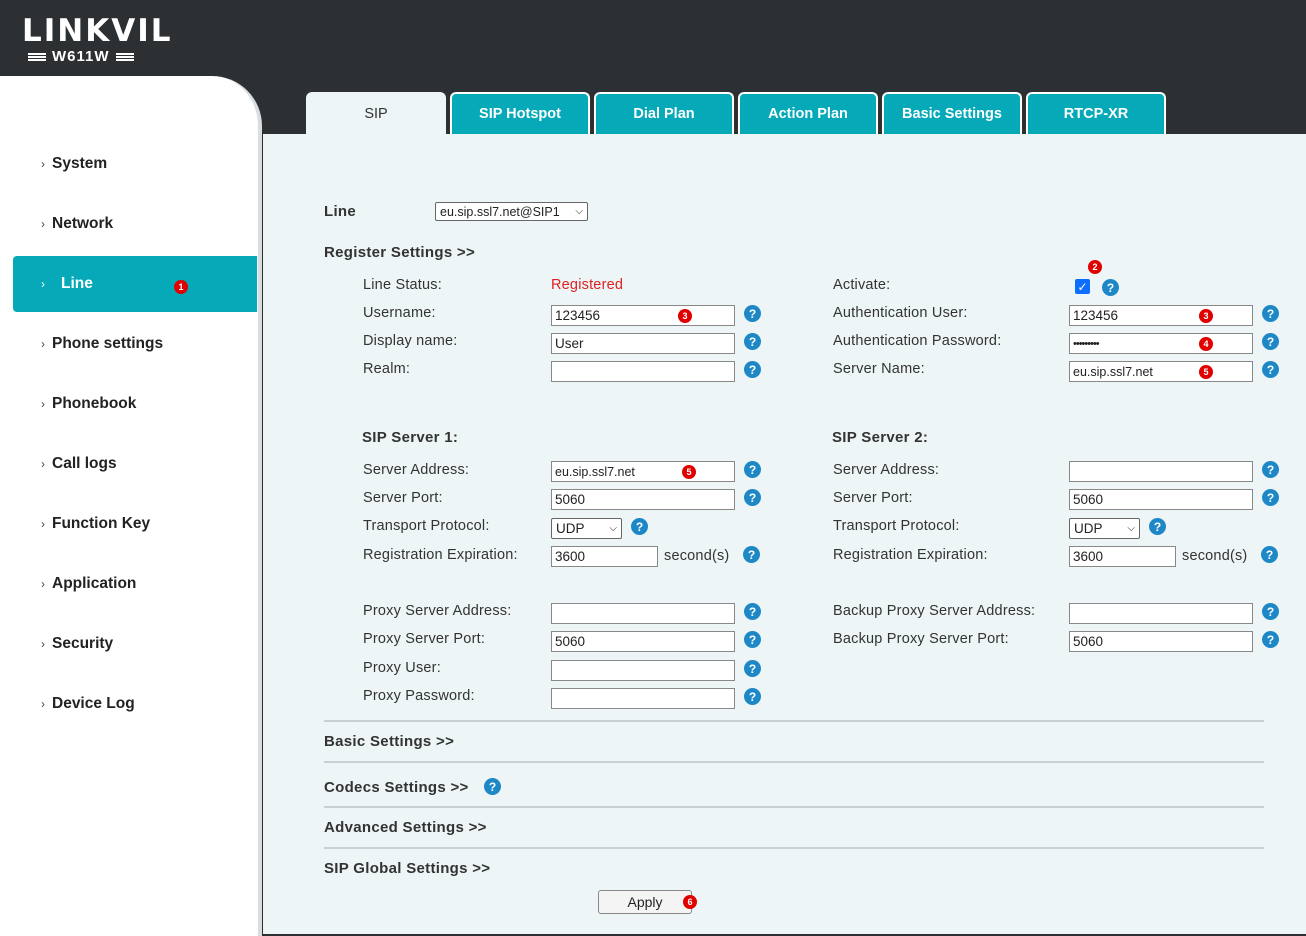 This screenshot has width=1306, height=936. I want to click on server2-expiration-label: Registration Expiration:, so click(910, 555).